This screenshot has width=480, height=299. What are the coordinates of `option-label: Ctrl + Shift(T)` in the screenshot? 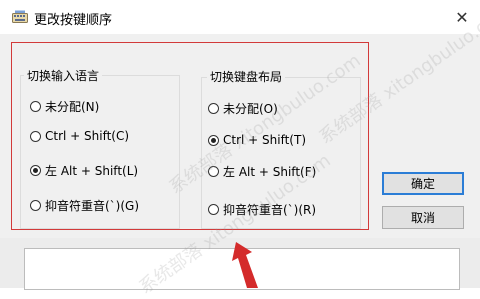 It's located at (265, 140).